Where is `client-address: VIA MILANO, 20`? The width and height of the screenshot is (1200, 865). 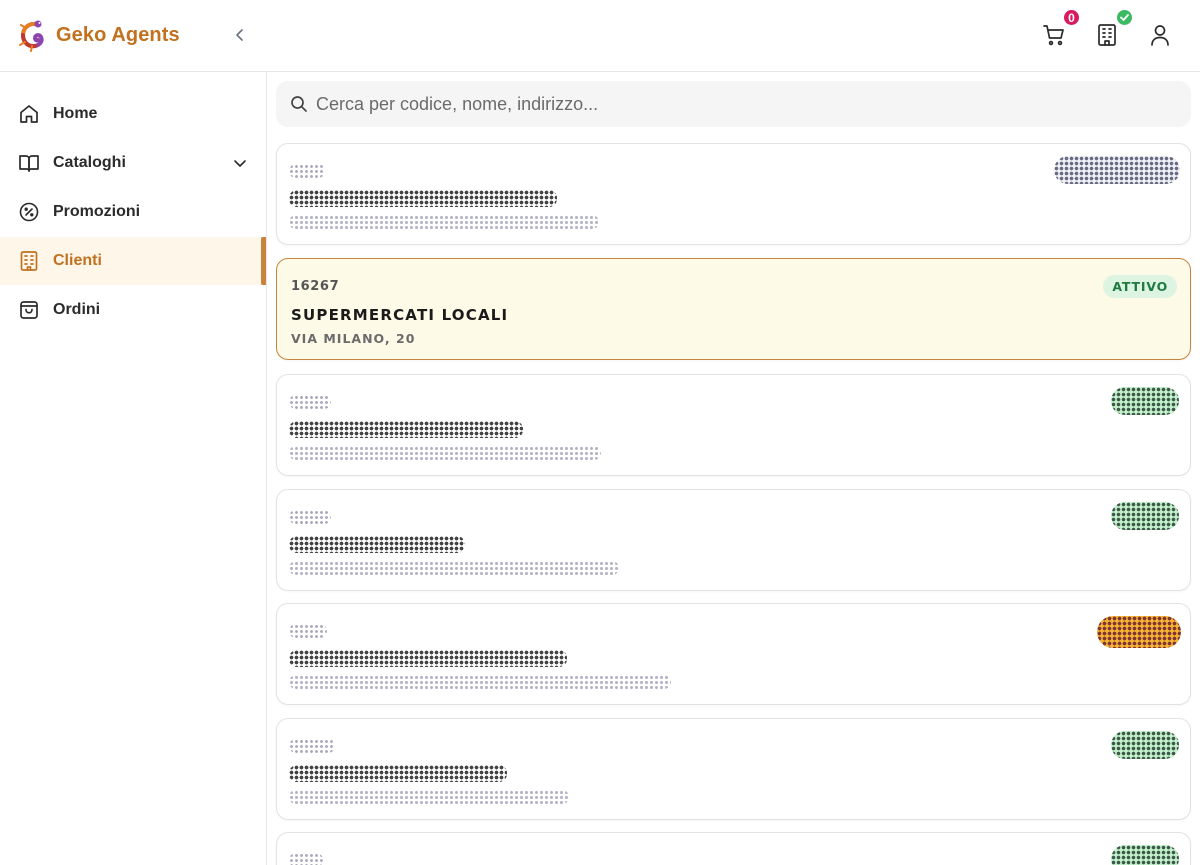
client-address: VIA MILANO, 20 is located at coordinates (353, 338).